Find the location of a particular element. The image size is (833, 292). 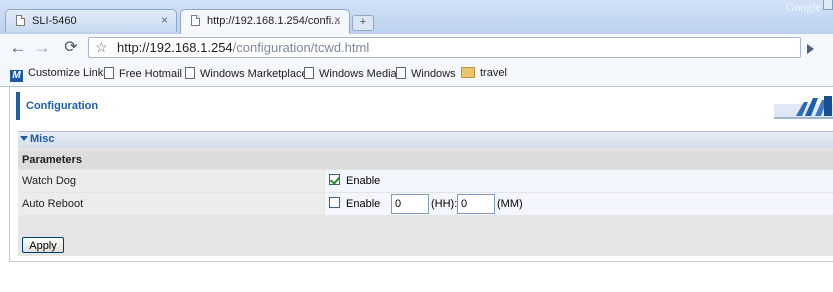

forward-icon: → is located at coordinates (42, 48).